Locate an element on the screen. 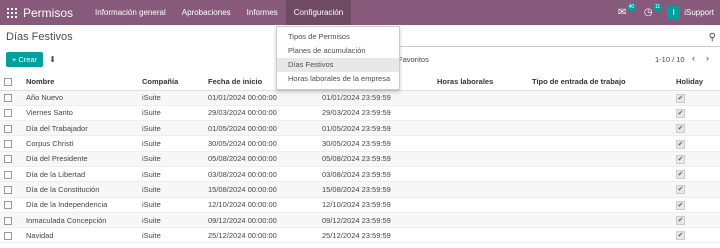 The height and width of the screenshot is (248, 720). apps-grid-icon is located at coordinates (12, 12).